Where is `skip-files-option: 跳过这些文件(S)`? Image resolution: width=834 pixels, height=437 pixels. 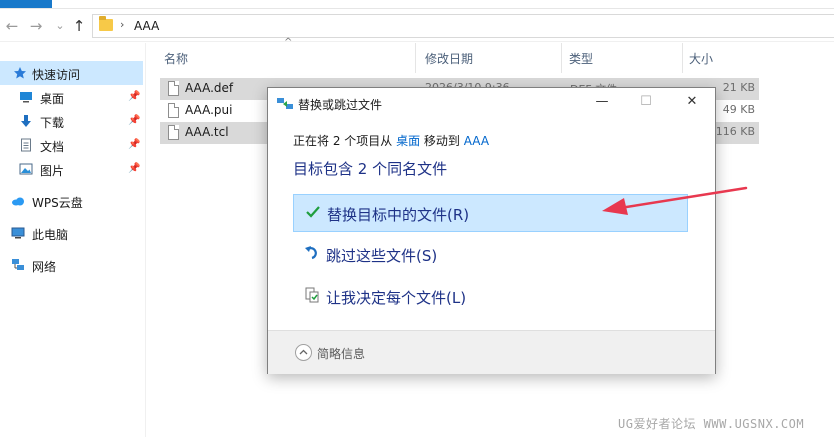 skip-files-option: 跳过这些文件(S) is located at coordinates (490, 255).